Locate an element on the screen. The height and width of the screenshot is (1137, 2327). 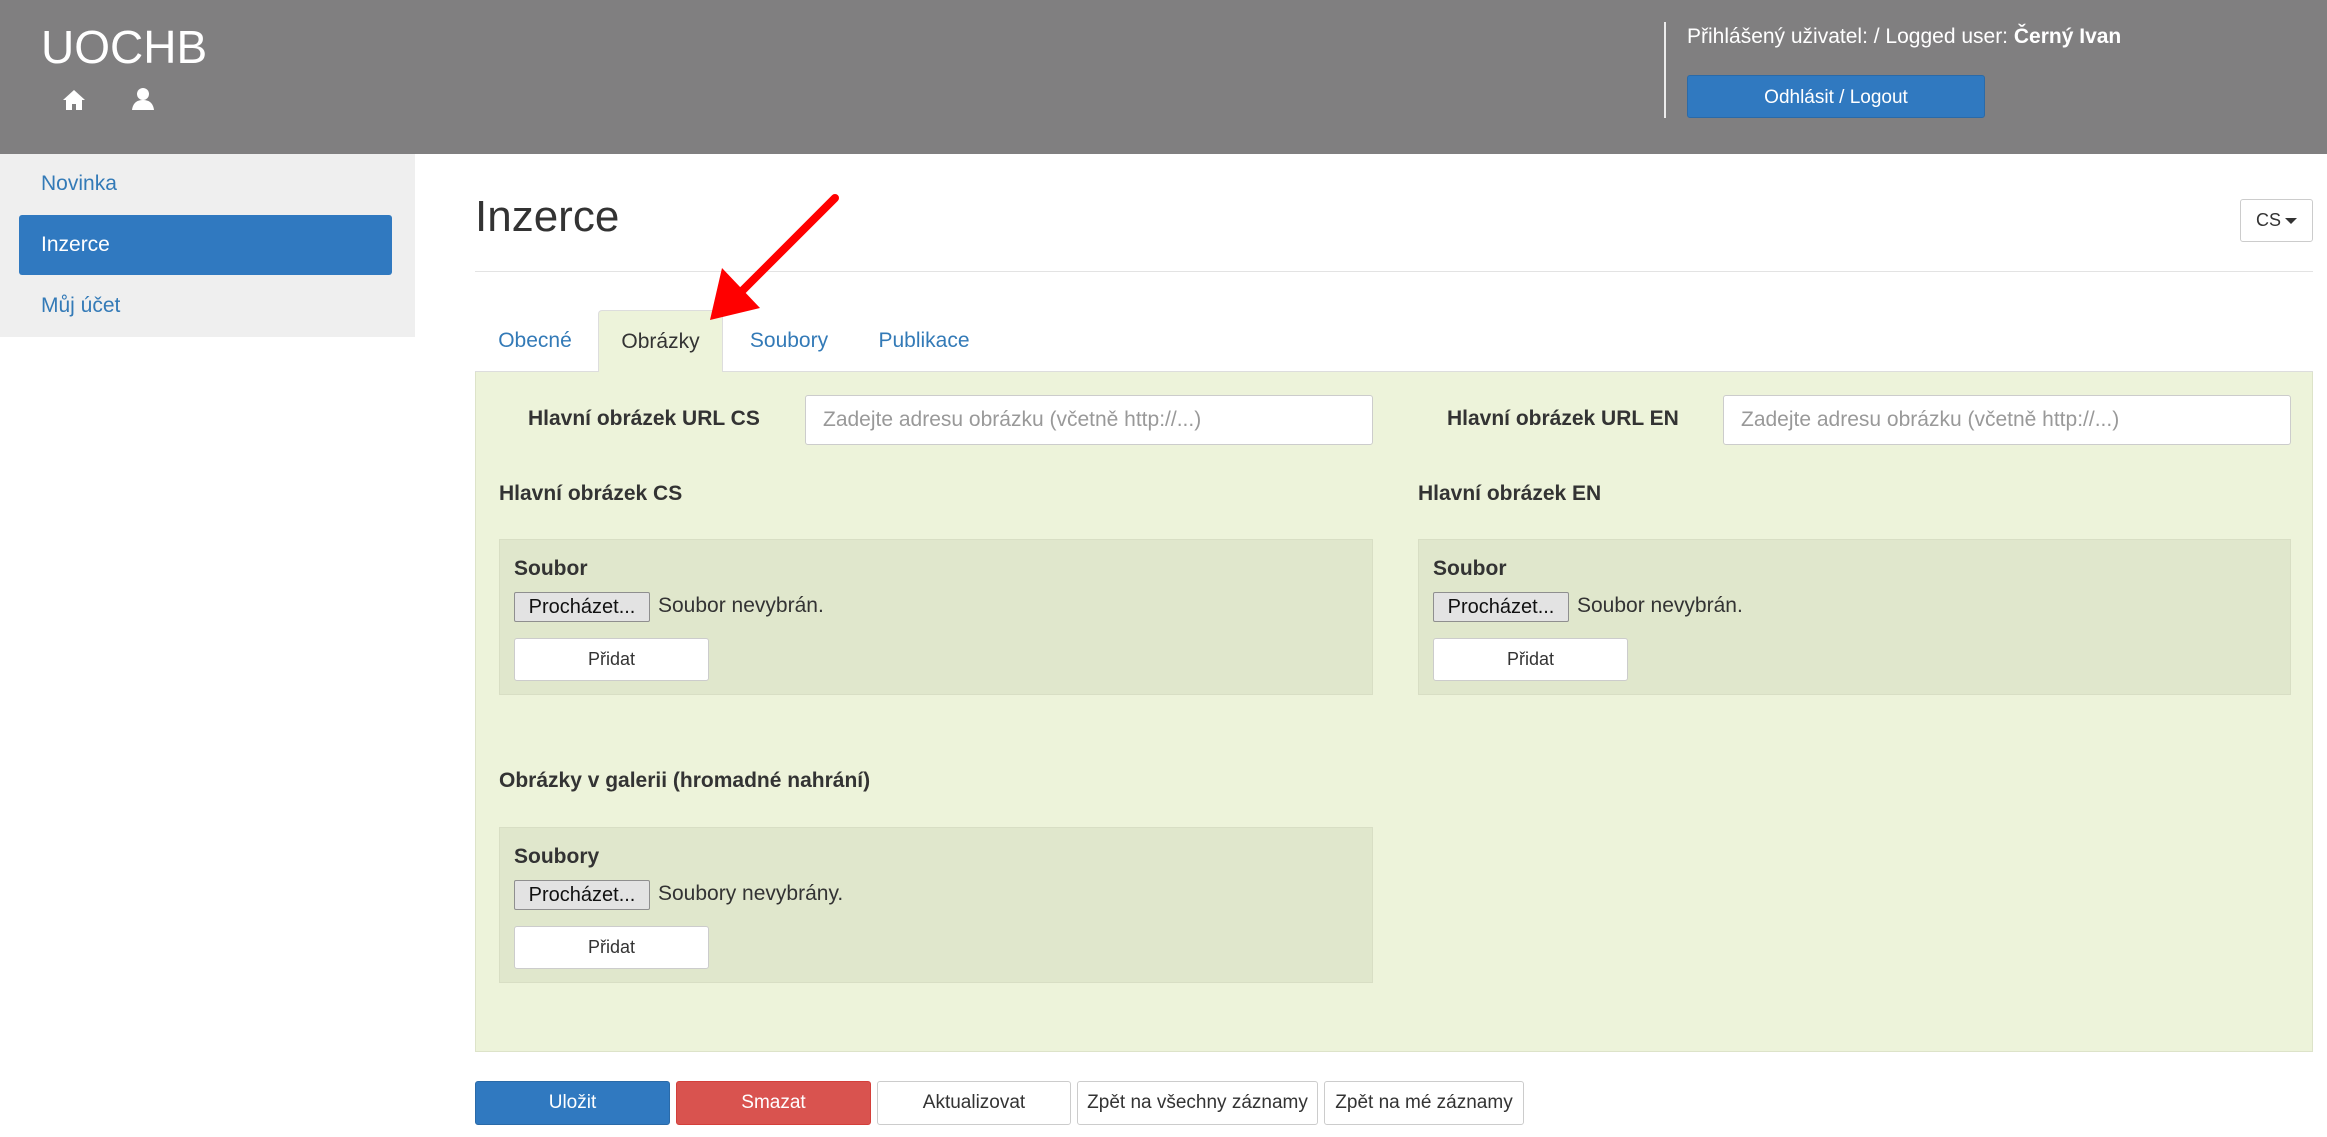
main-image-cs-file-status: Soubor nevybrán. is located at coordinates (741, 605).